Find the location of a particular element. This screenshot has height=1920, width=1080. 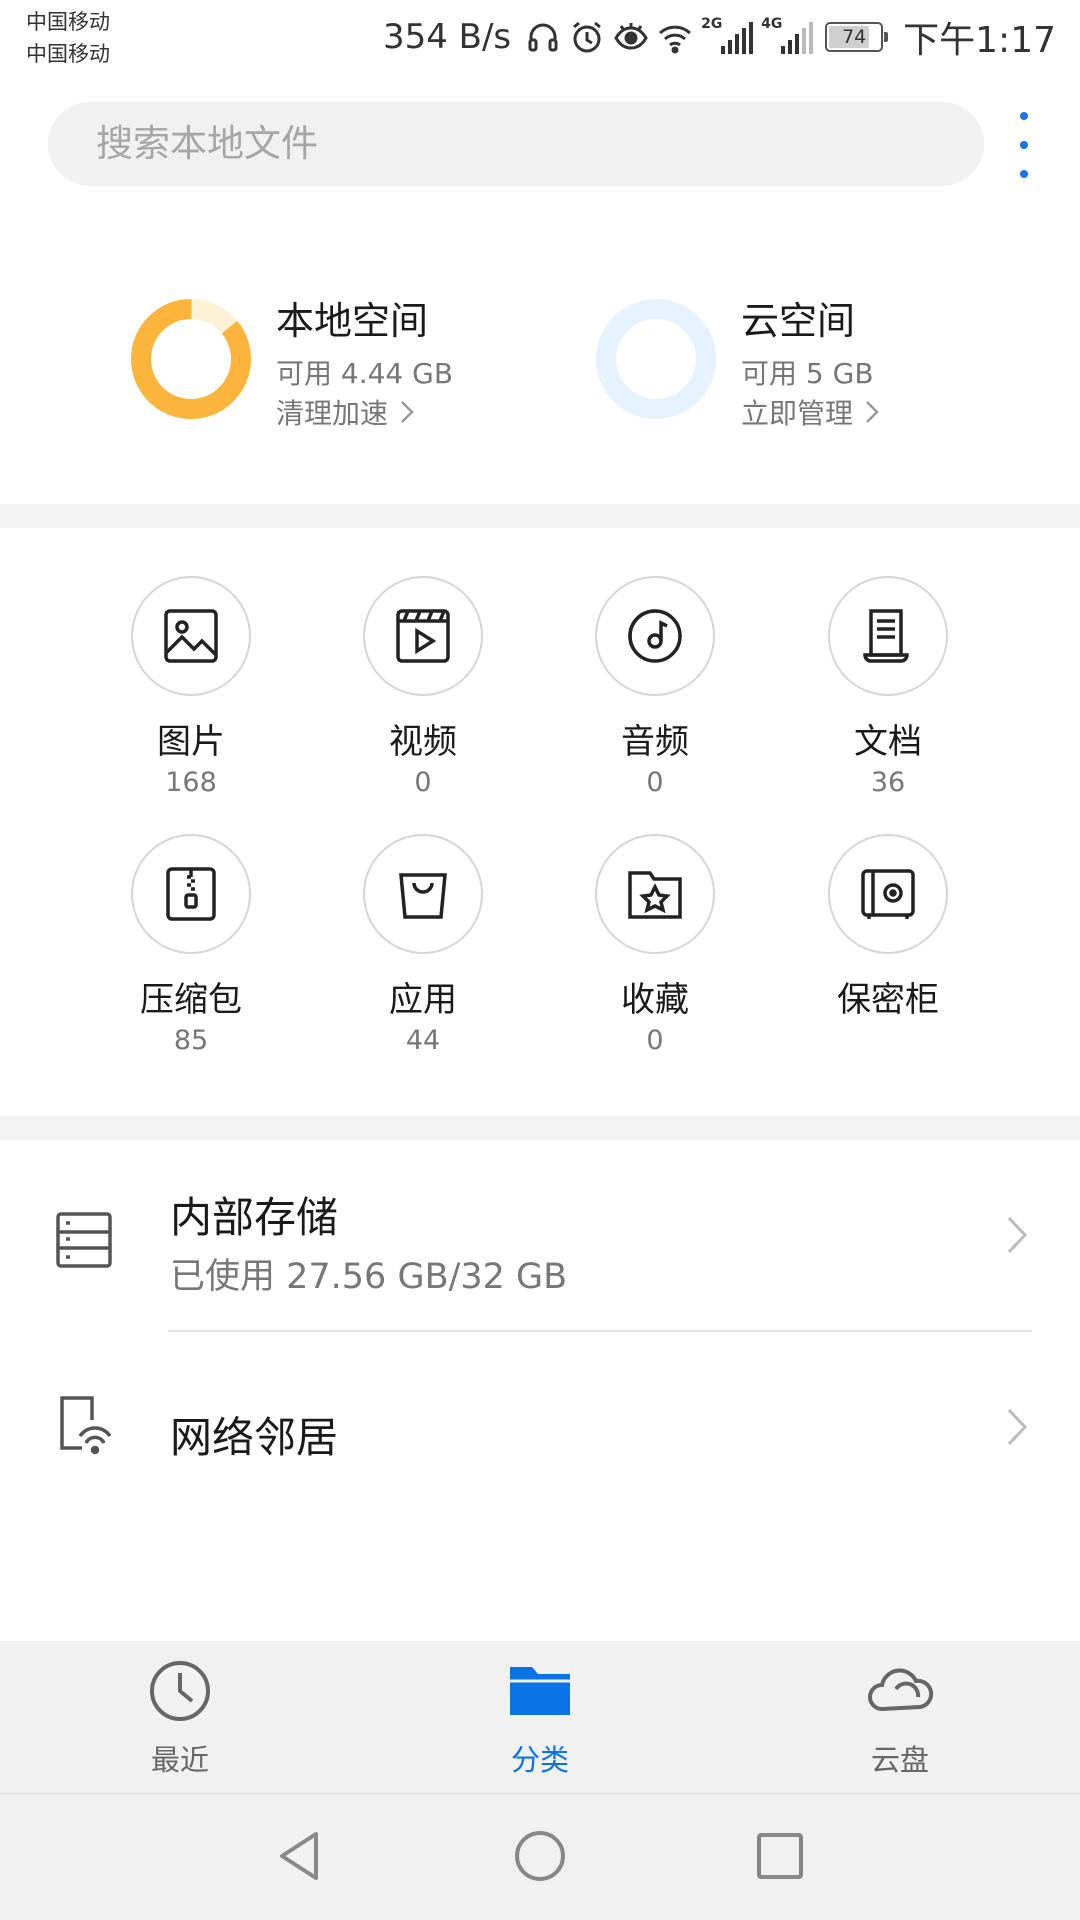

network-speed: 354 B/s is located at coordinates (447, 37).